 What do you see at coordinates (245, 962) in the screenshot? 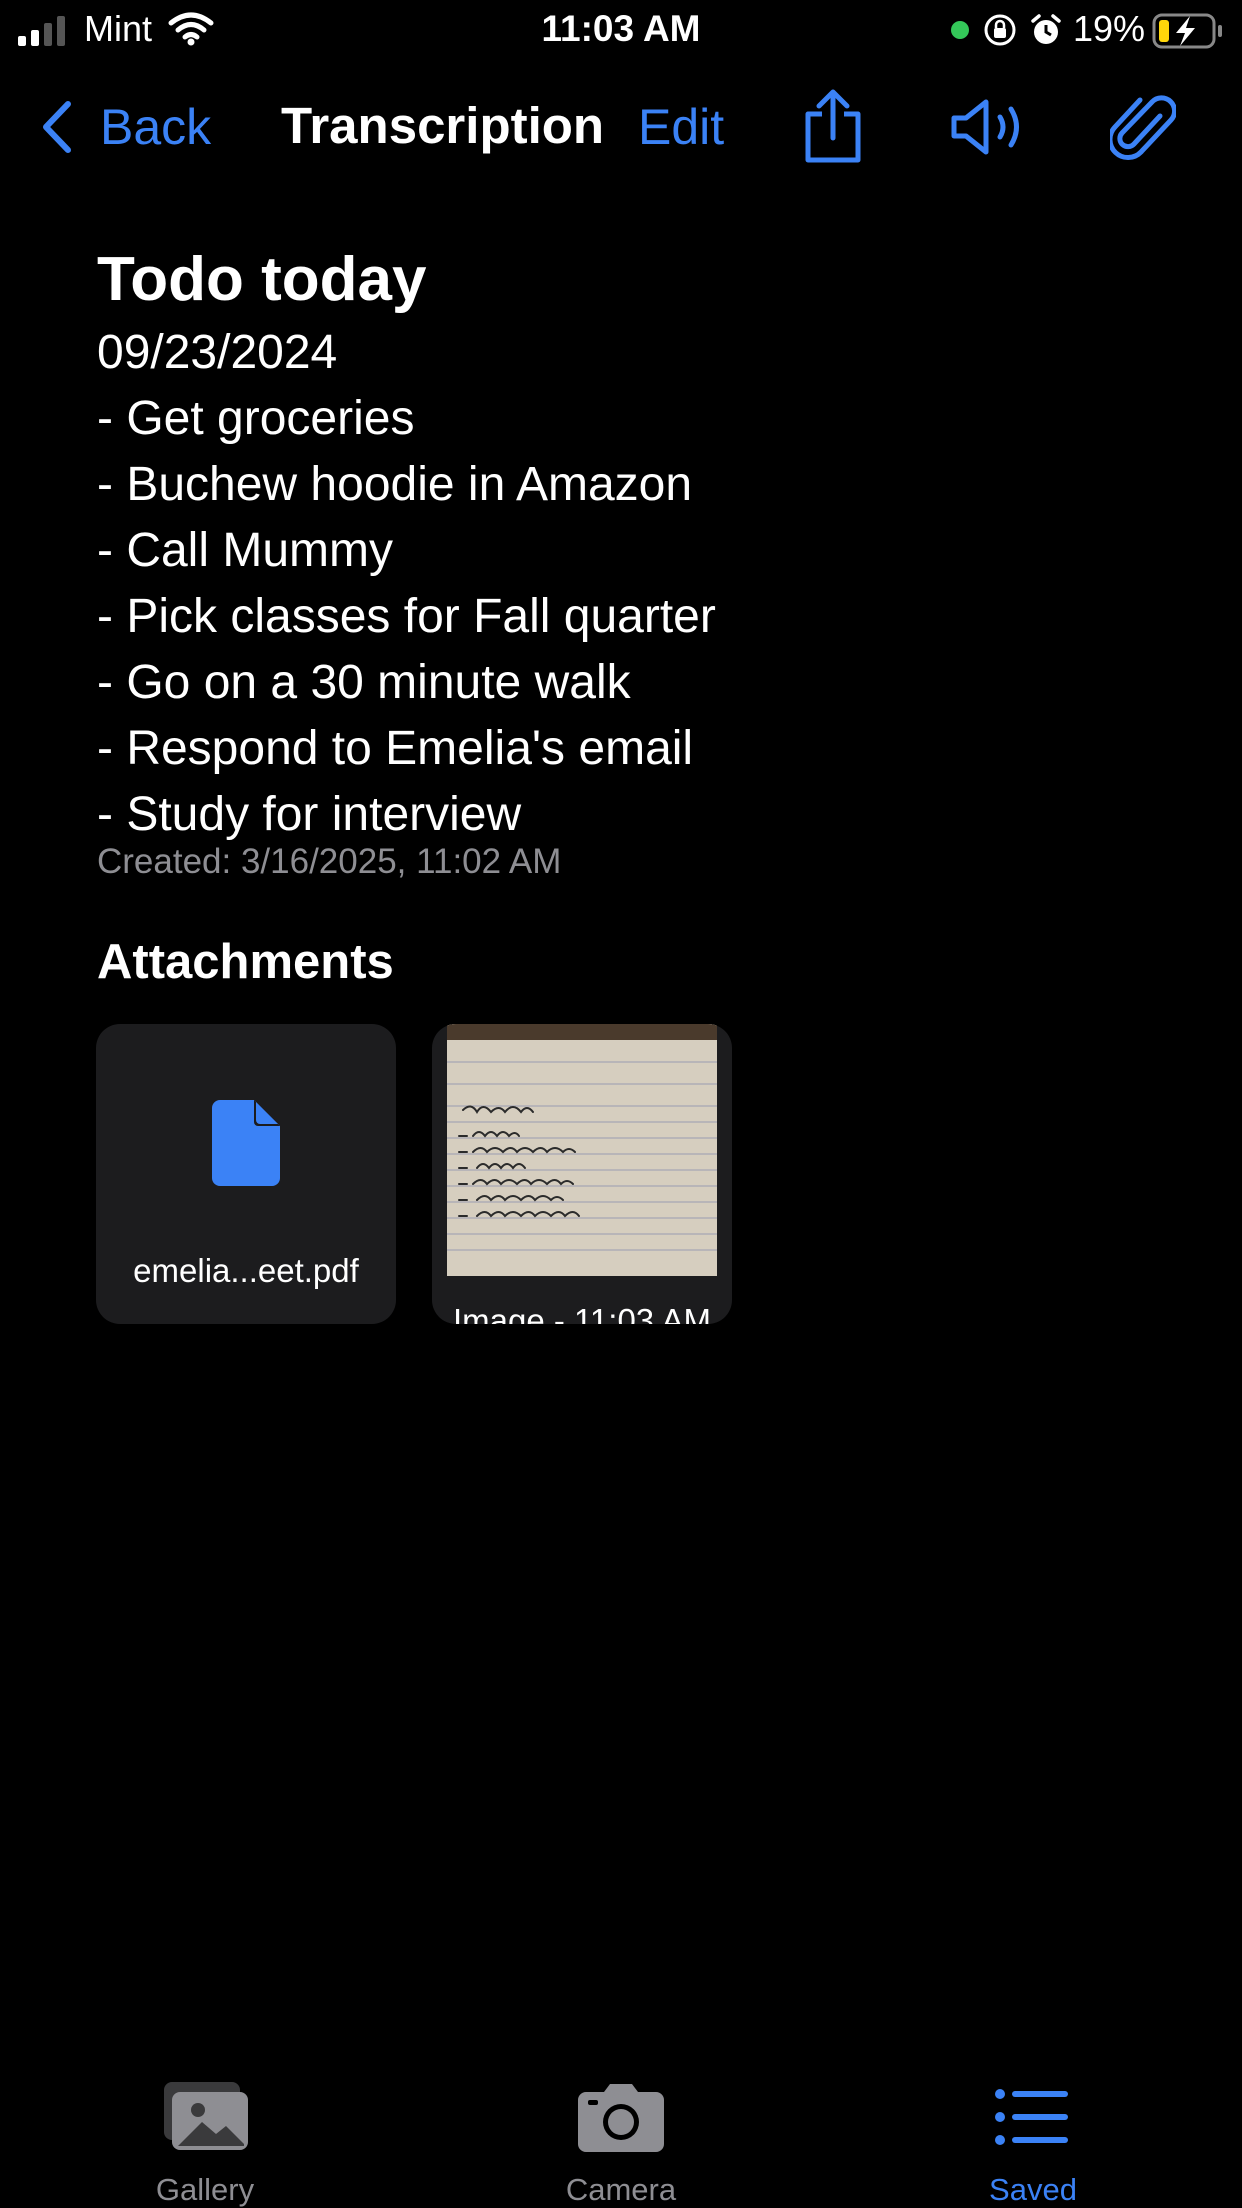
I see `attachments-heading: Attachments` at bounding box center [245, 962].